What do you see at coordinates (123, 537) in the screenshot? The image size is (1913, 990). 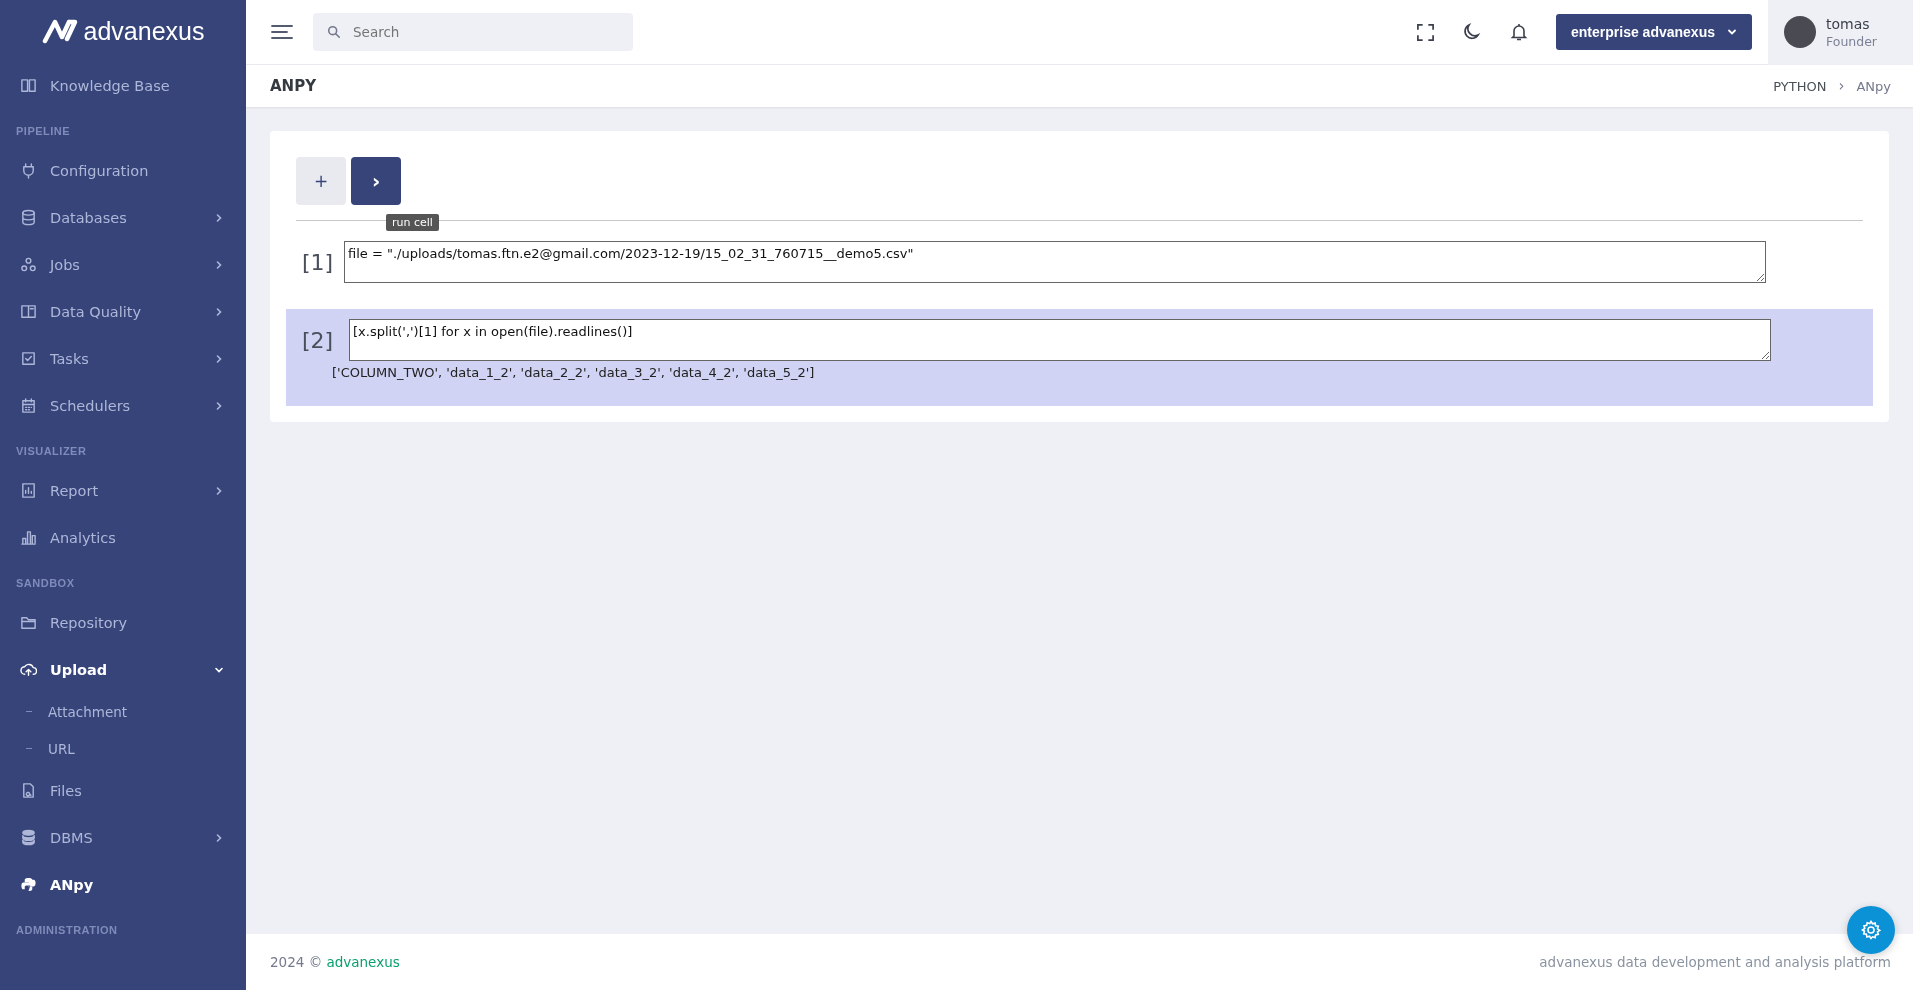 I see `sidebar-item: Analytics` at bounding box center [123, 537].